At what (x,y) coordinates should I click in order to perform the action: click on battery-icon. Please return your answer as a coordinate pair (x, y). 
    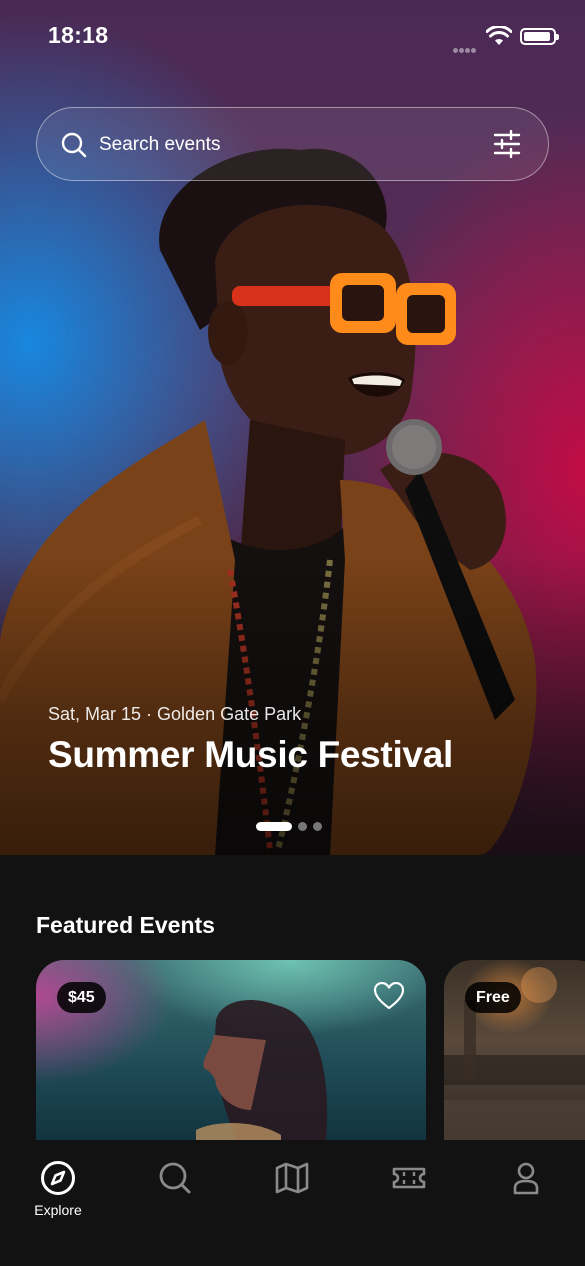
    Looking at the image, I should click on (539, 36).